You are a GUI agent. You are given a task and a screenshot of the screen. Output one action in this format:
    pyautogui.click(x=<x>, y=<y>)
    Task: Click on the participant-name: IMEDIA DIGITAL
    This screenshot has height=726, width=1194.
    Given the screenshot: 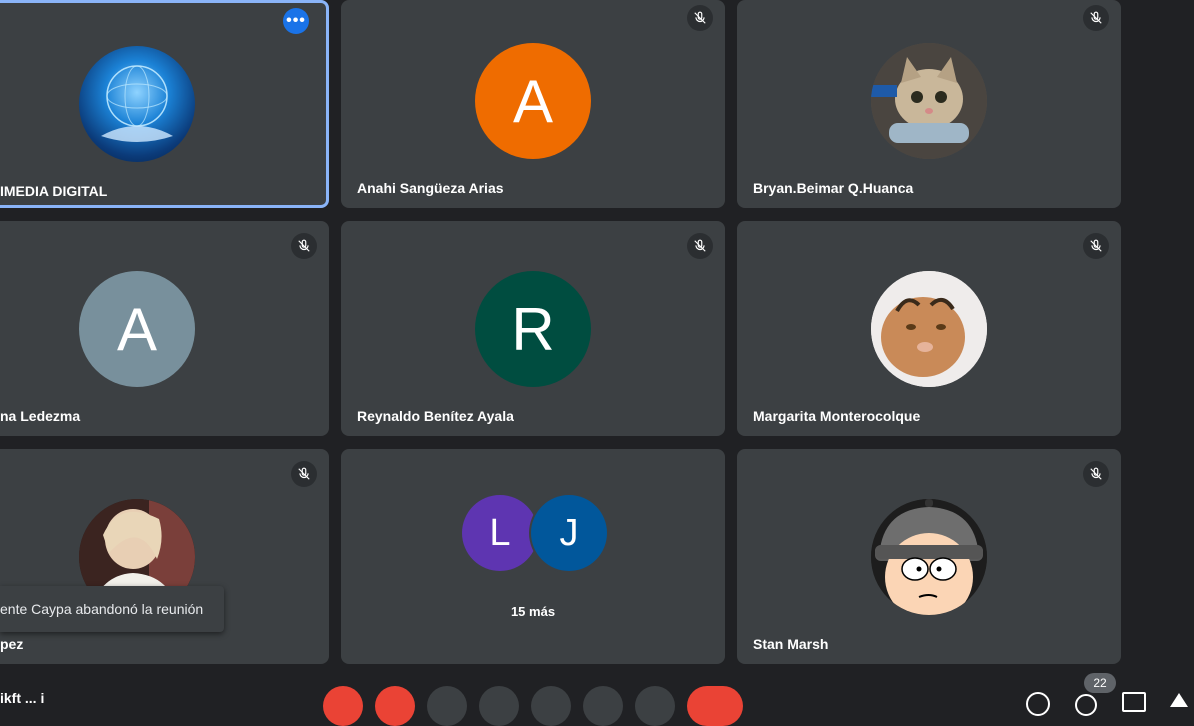 What is the action you would take?
    pyautogui.click(x=54, y=191)
    